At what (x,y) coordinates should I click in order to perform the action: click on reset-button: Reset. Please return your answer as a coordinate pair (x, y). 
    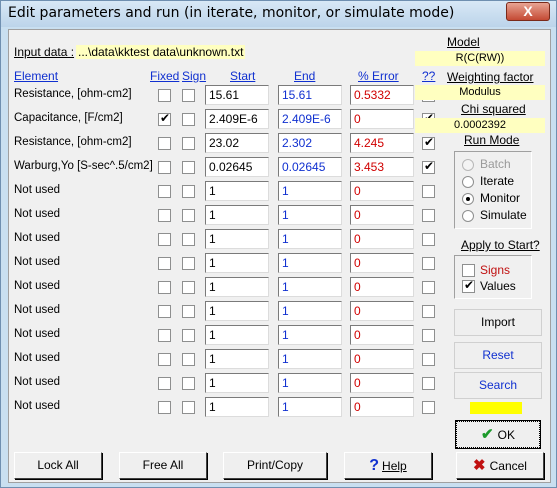
    Looking at the image, I should click on (498, 355).